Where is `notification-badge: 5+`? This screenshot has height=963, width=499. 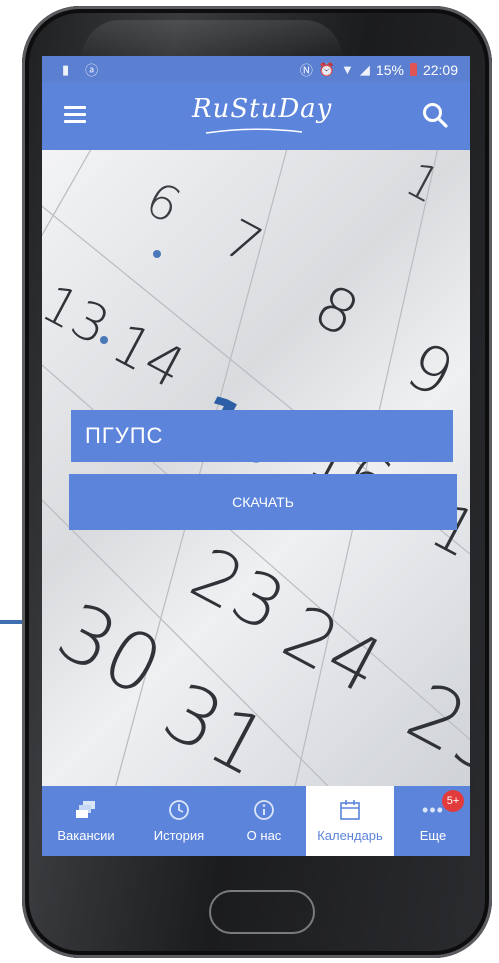
notification-badge: 5+ is located at coordinates (453, 801).